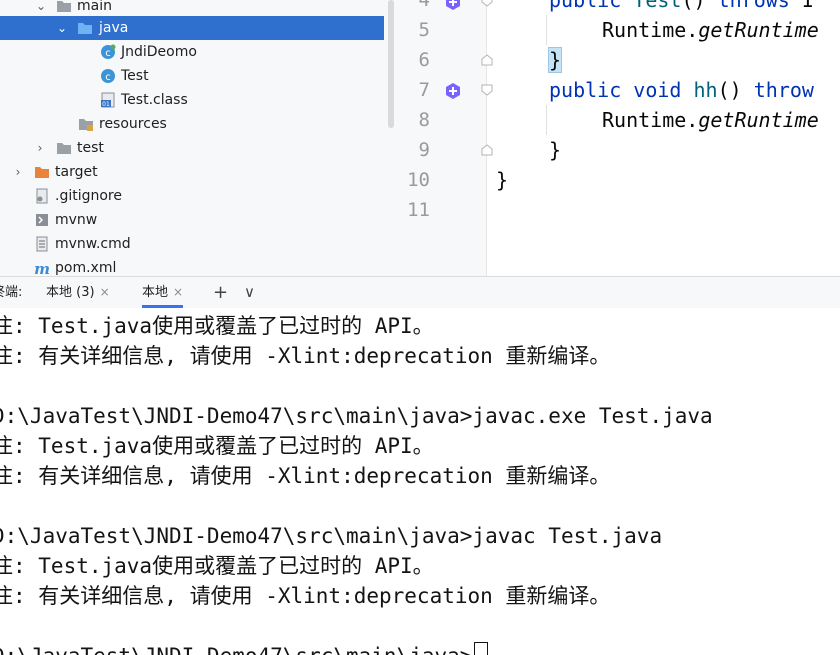 The height and width of the screenshot is (655, 840). I want to click on tab-local-3: 本地 (3) ×, so click(78, 292).